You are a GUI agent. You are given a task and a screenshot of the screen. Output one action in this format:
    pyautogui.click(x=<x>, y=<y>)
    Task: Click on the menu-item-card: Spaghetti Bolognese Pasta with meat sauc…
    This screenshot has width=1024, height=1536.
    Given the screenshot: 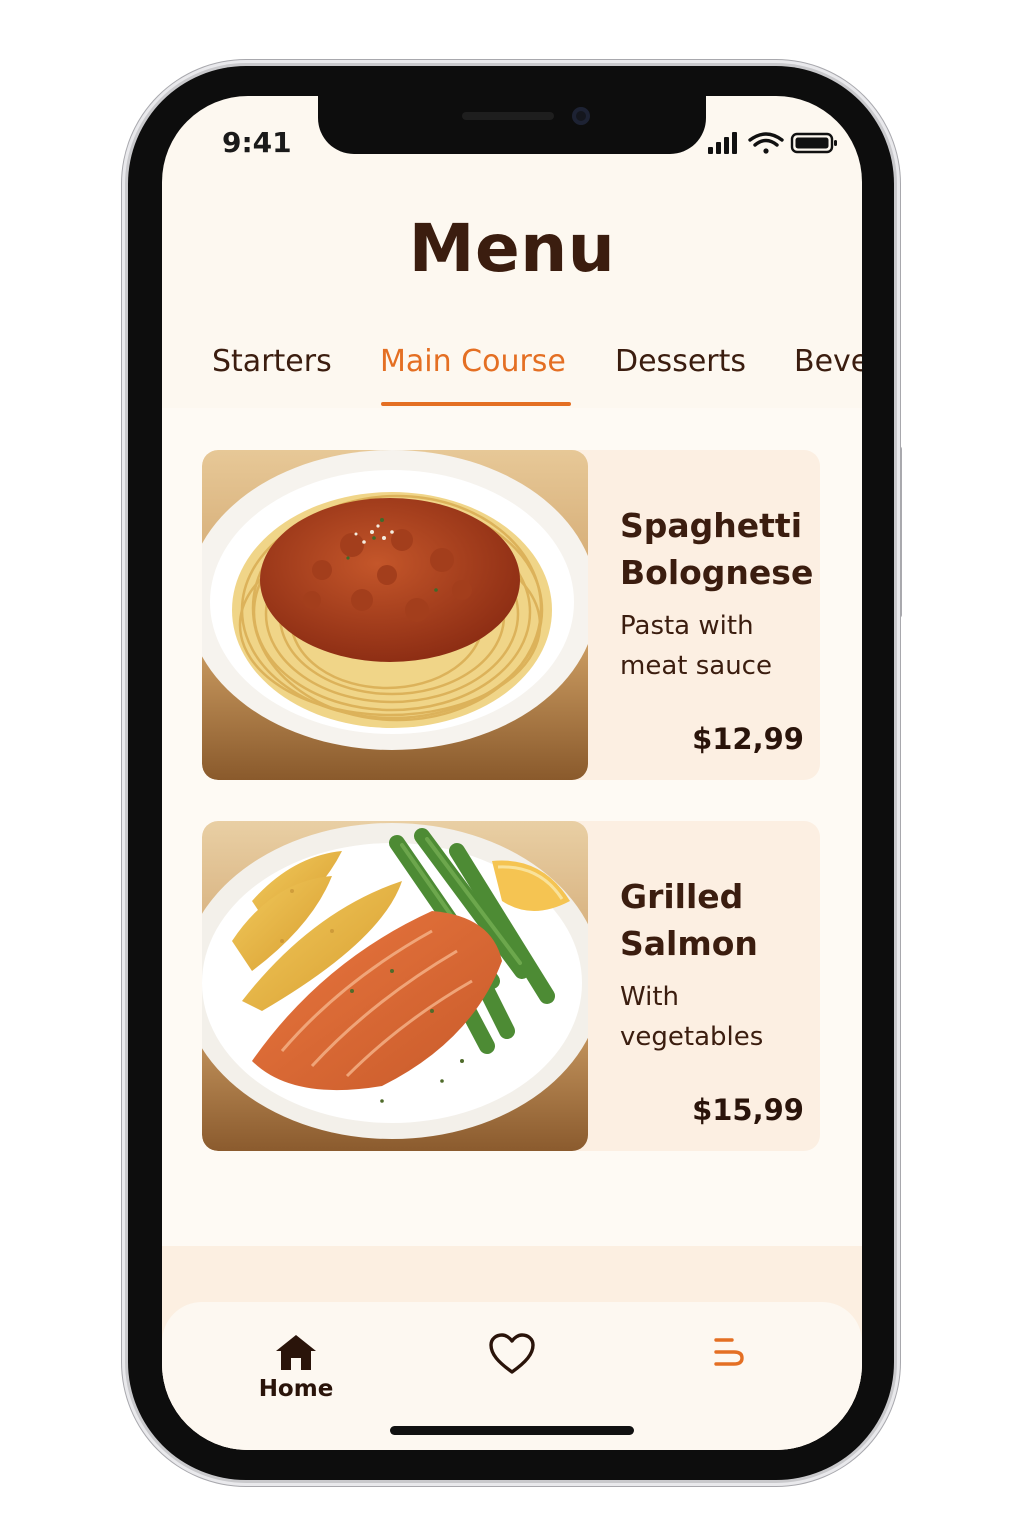 What is the action you would take?
    pyautogui.click(x=511, y=615)
    